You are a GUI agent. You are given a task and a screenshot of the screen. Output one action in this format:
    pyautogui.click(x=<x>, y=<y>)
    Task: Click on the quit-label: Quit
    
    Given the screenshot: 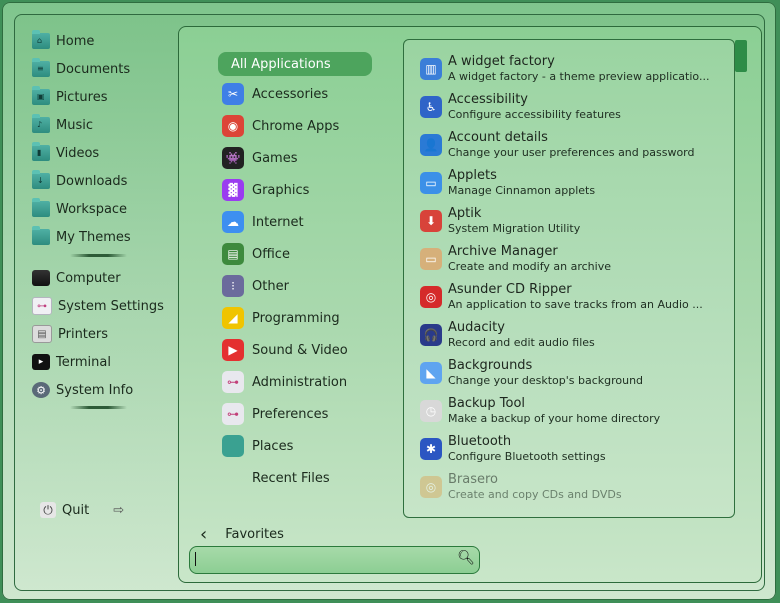 What is the action you would take?
    pyautogui.click(x=76, y=510)
    